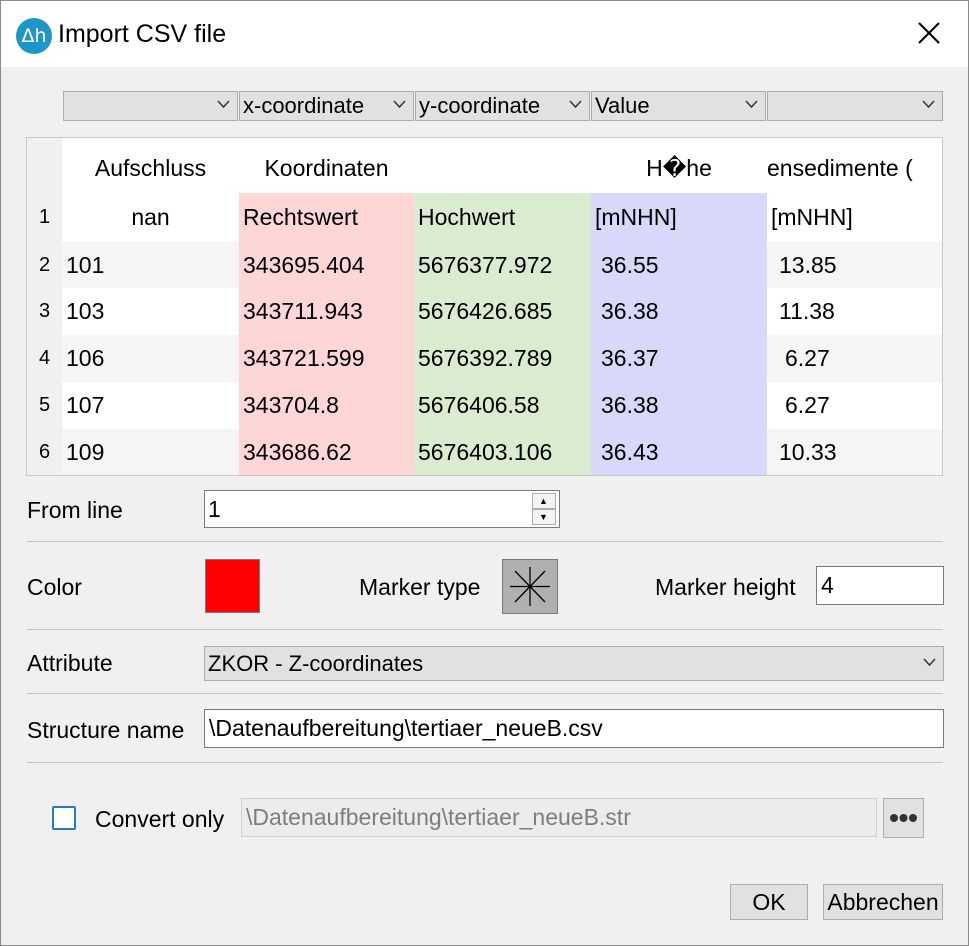 This screenshot has height=946, width=969. What do you see at coordinates (679, 358) in the screenshot?
I see `table-cell: 36.37` at bounding box center [679, 358].